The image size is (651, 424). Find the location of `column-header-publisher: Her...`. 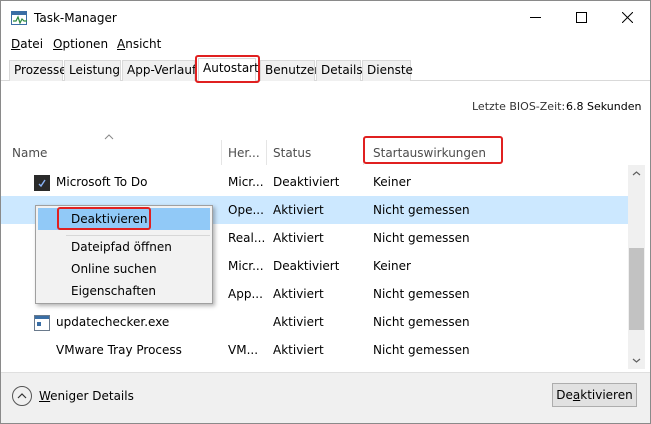

column-header-publisher: Her... is located at coordinates (244, 153).